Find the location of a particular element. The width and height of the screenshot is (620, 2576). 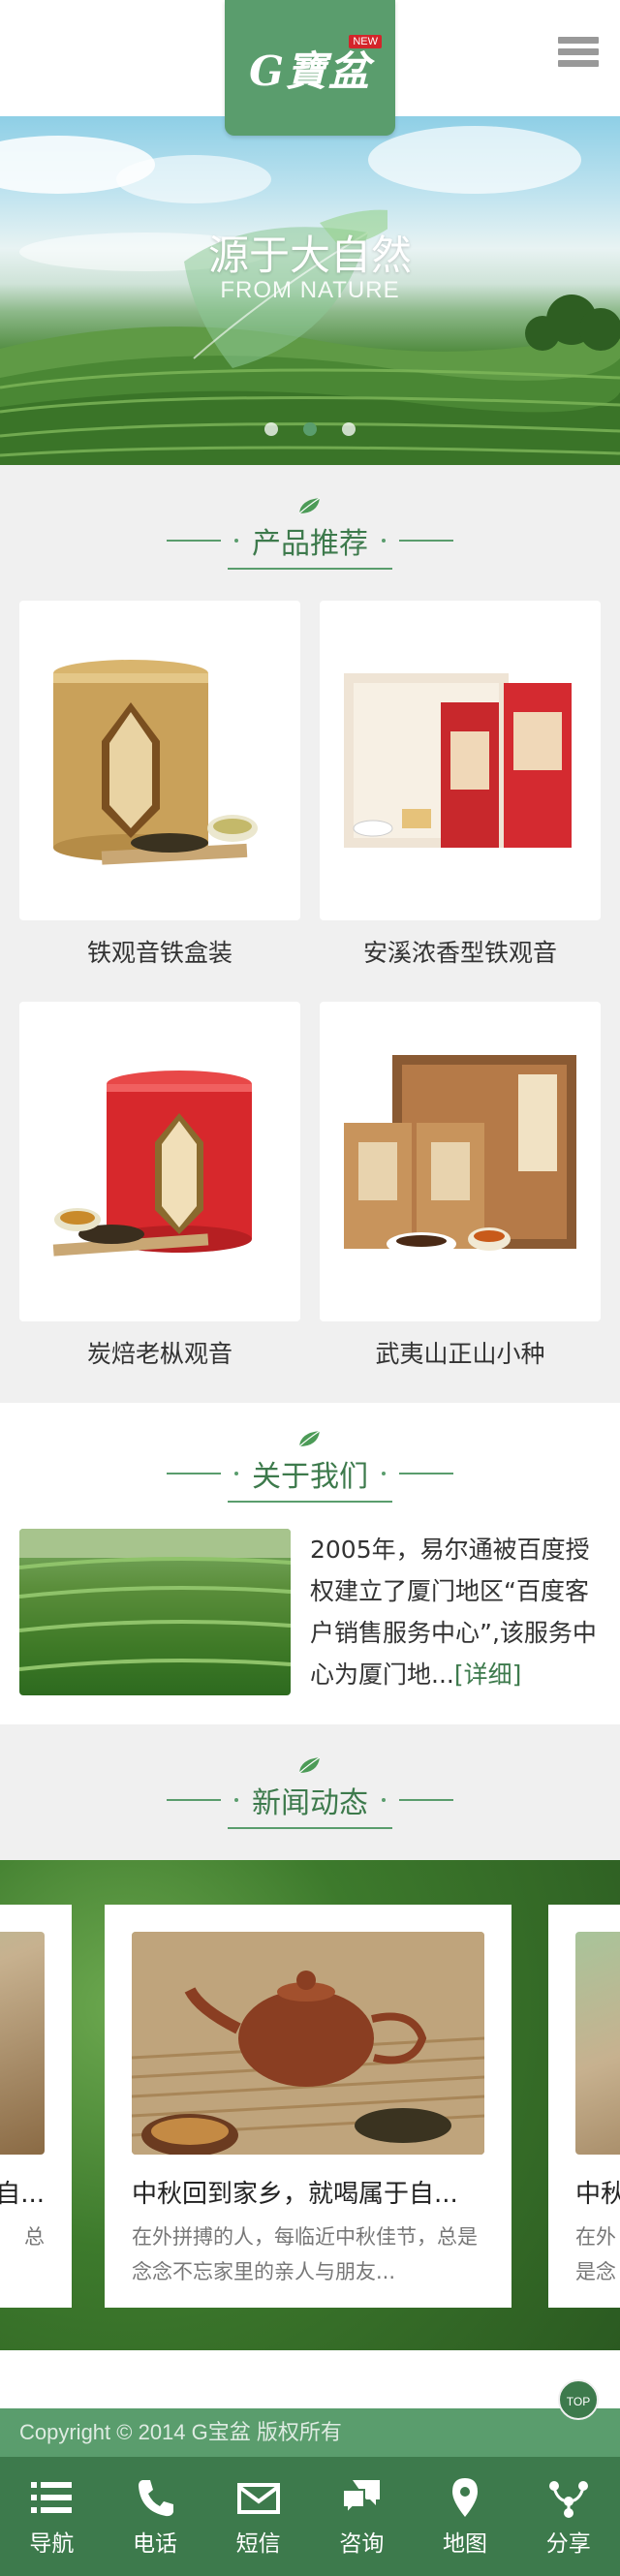

header: G寶盆 NEW is located at coordinates (310, 68).